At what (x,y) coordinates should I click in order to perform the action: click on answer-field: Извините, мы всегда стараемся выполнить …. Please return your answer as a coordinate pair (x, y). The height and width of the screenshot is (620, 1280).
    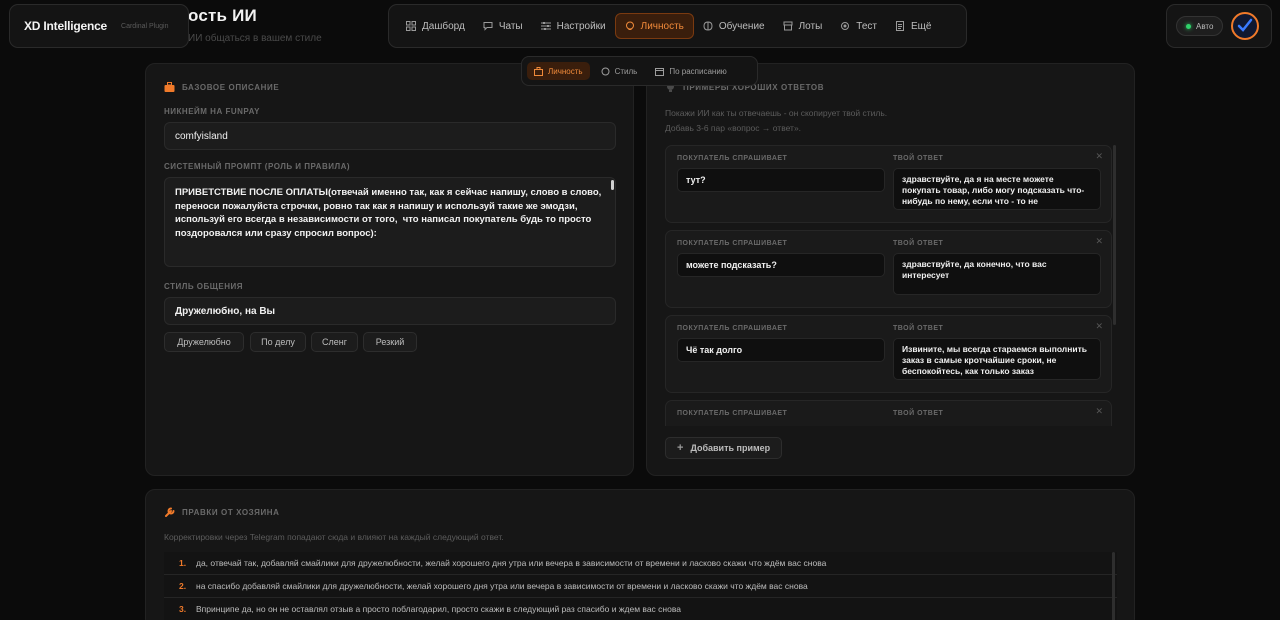
    Looking at the image, I should click on (997, 359).